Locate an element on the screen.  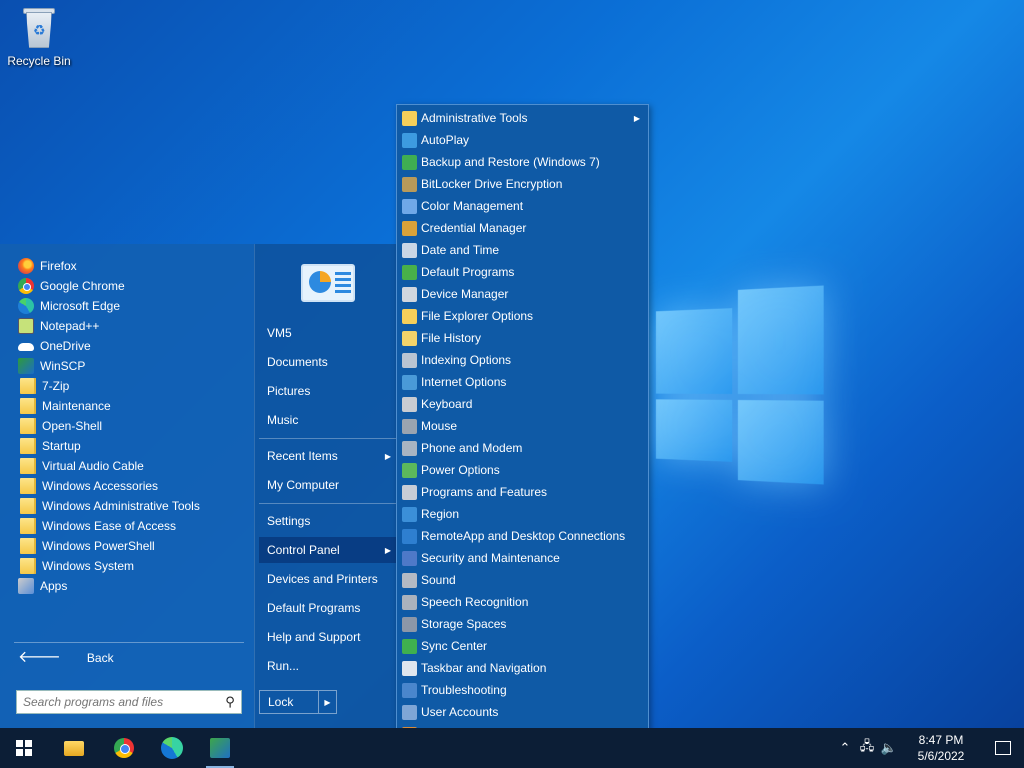
clock-date: 5/6/2022 is located at coordinates (941, 756).